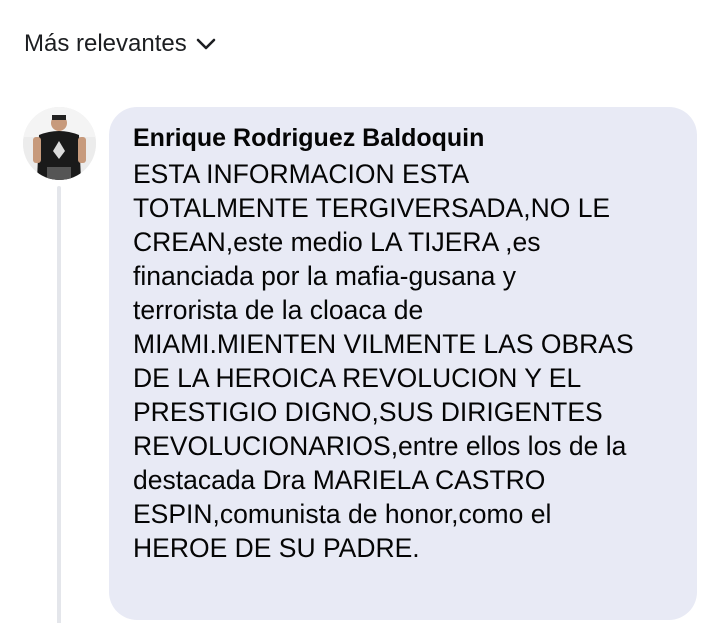 This screenshot has height=623, width=720. Describe the element at coordinates (368, 412) in the screenshot. I see `comment-line: PRESTIGIO DIGNO,SUS DIRIGENTES` at that location.